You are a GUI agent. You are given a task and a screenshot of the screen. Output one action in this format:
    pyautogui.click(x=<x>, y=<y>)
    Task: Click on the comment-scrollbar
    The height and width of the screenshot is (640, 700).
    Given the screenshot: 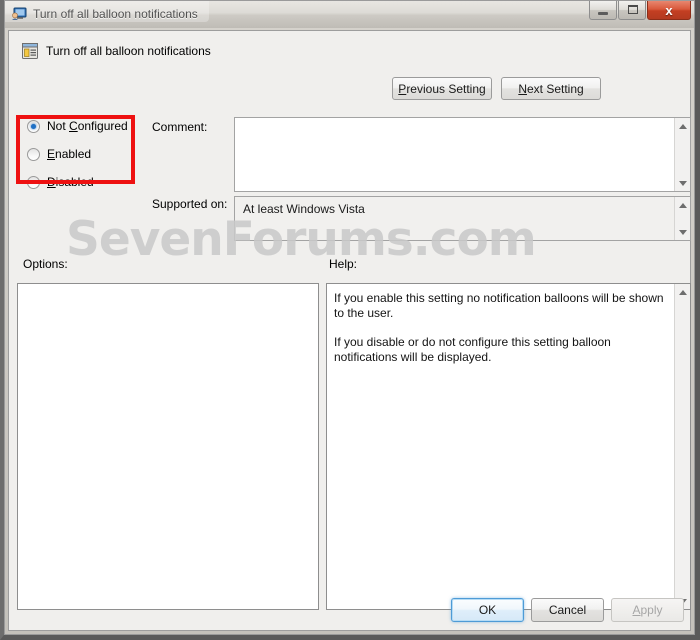 What is the action you would take?
    pyautogui.click(x=682, y=154)
    